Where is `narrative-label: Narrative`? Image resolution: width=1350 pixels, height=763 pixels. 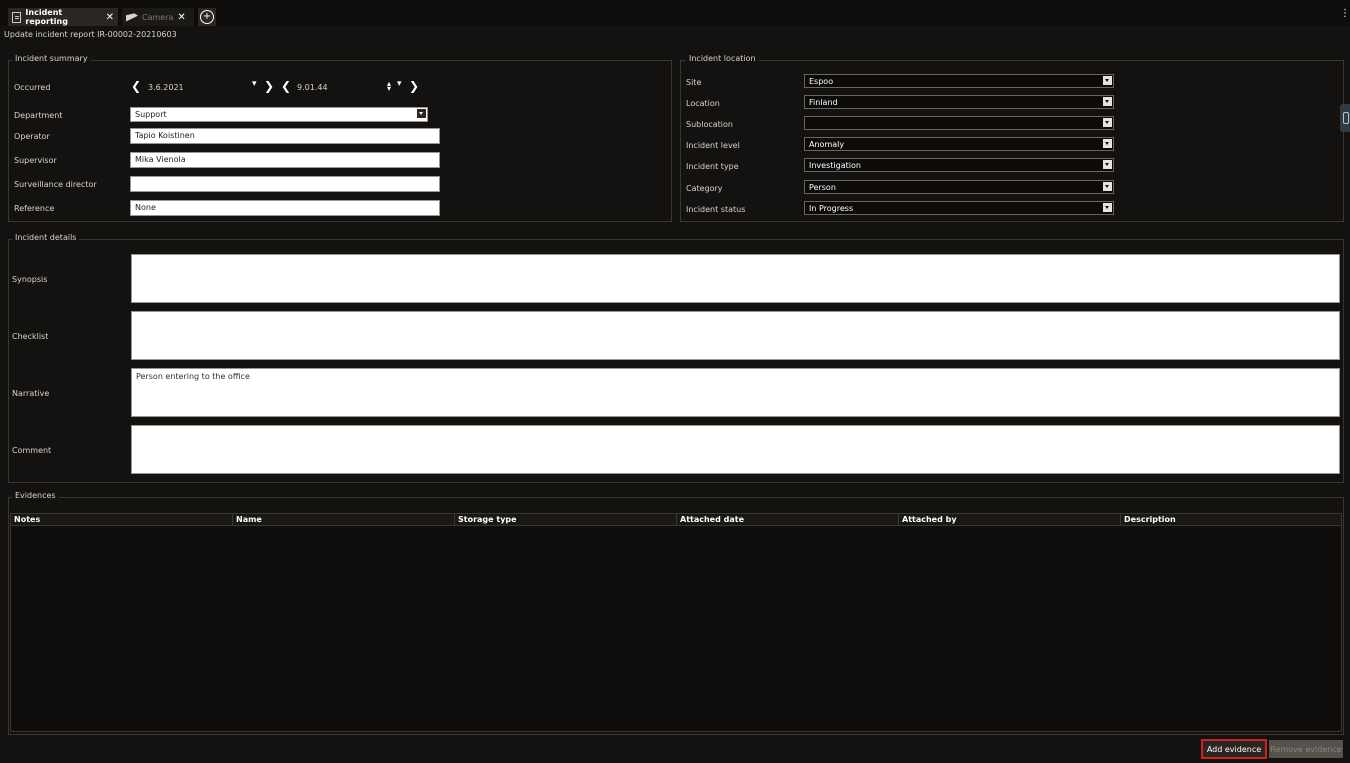
narrative-label: Narrative is located at coordinates (31, 393).